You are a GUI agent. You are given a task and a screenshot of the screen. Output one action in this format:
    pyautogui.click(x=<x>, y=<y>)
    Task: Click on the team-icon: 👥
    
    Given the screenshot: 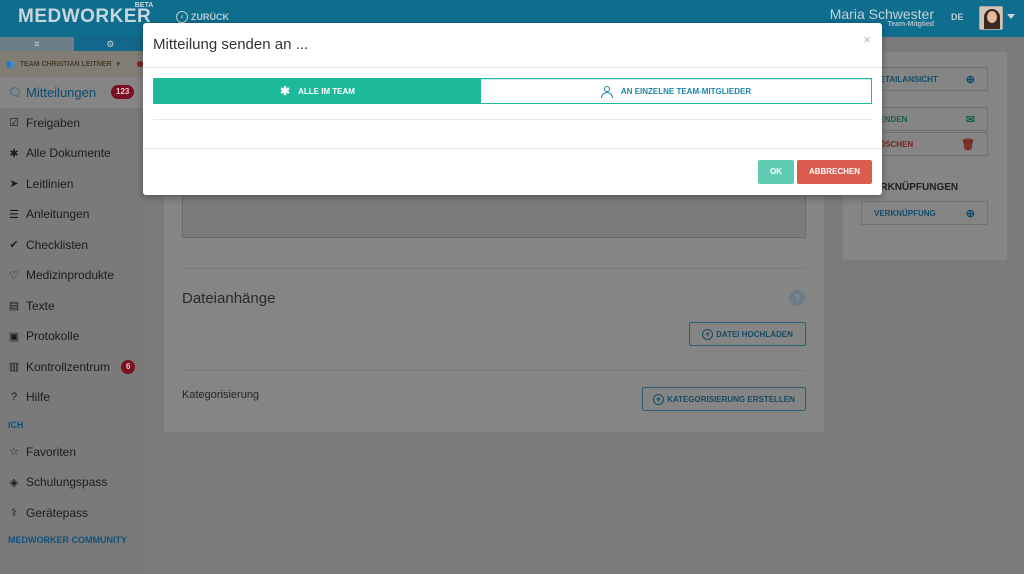 What is the action you would take?
    pyautogui.click(x=10, y=64)
    